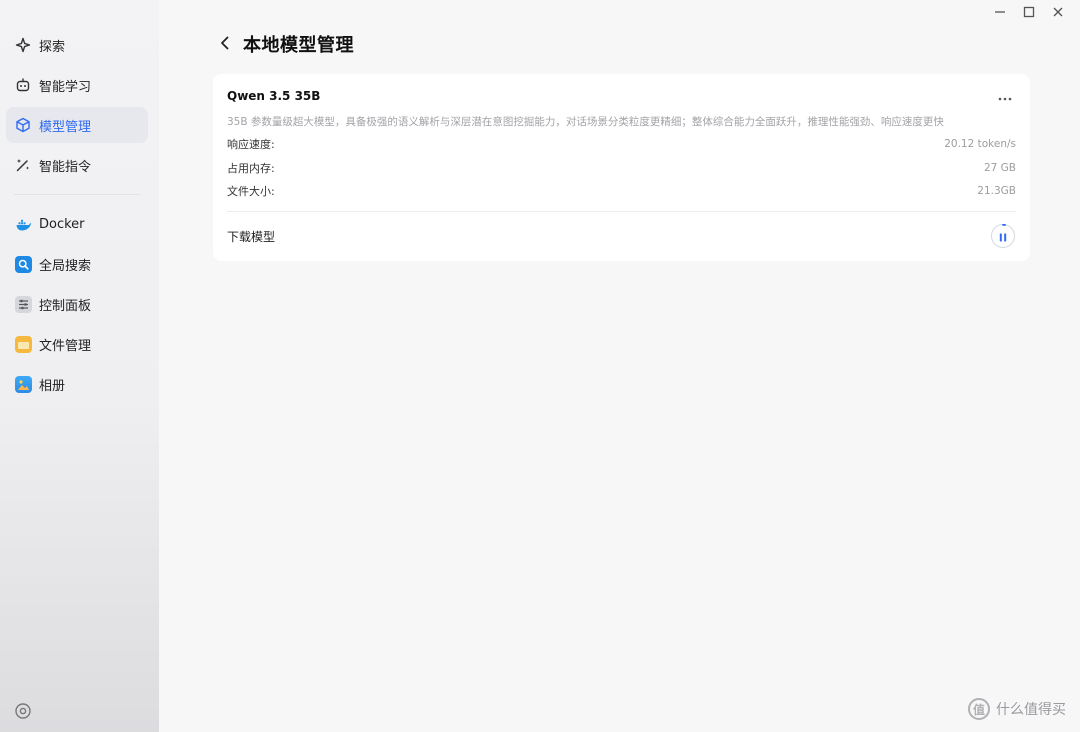  What do you see at coordinates (23, 344) in the screenshot?
I see `folder-icon` at bounding box center [23, 344].